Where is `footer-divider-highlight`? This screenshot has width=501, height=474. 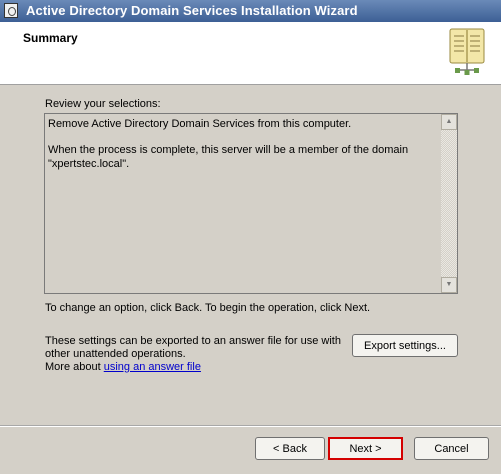
footer-divider-highlight is located at coordinates (250, 426).